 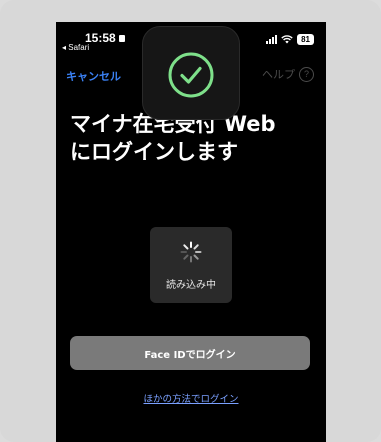 What do you see at coordinates (305, 39) in the screenshot?
I see `battery-indicator: 81` at bounding box center [305, 39].